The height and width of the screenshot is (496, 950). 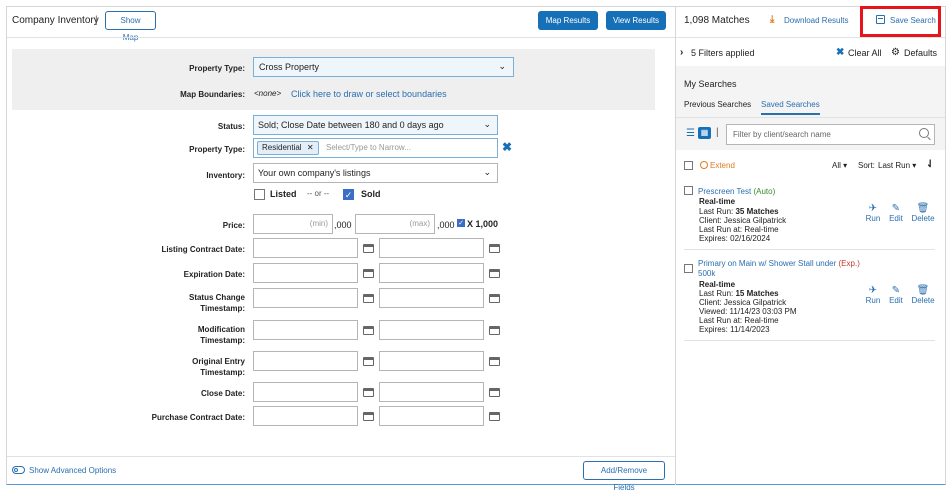 What do you see at coordinates (816, 20) in the screenshot?
I see `download-results-link: Download Results` at bounding box center [816, 20].